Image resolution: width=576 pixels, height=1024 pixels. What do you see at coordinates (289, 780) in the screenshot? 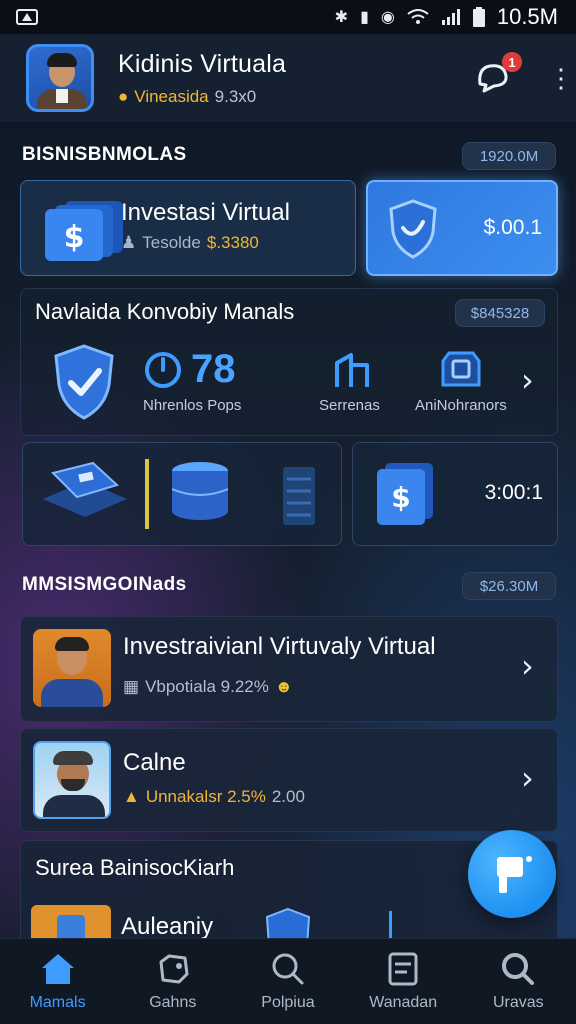
I see `list-item: Calne ▲ Unnakalsr 2.5% 2.00 ›` at bounding box center [289, 780].